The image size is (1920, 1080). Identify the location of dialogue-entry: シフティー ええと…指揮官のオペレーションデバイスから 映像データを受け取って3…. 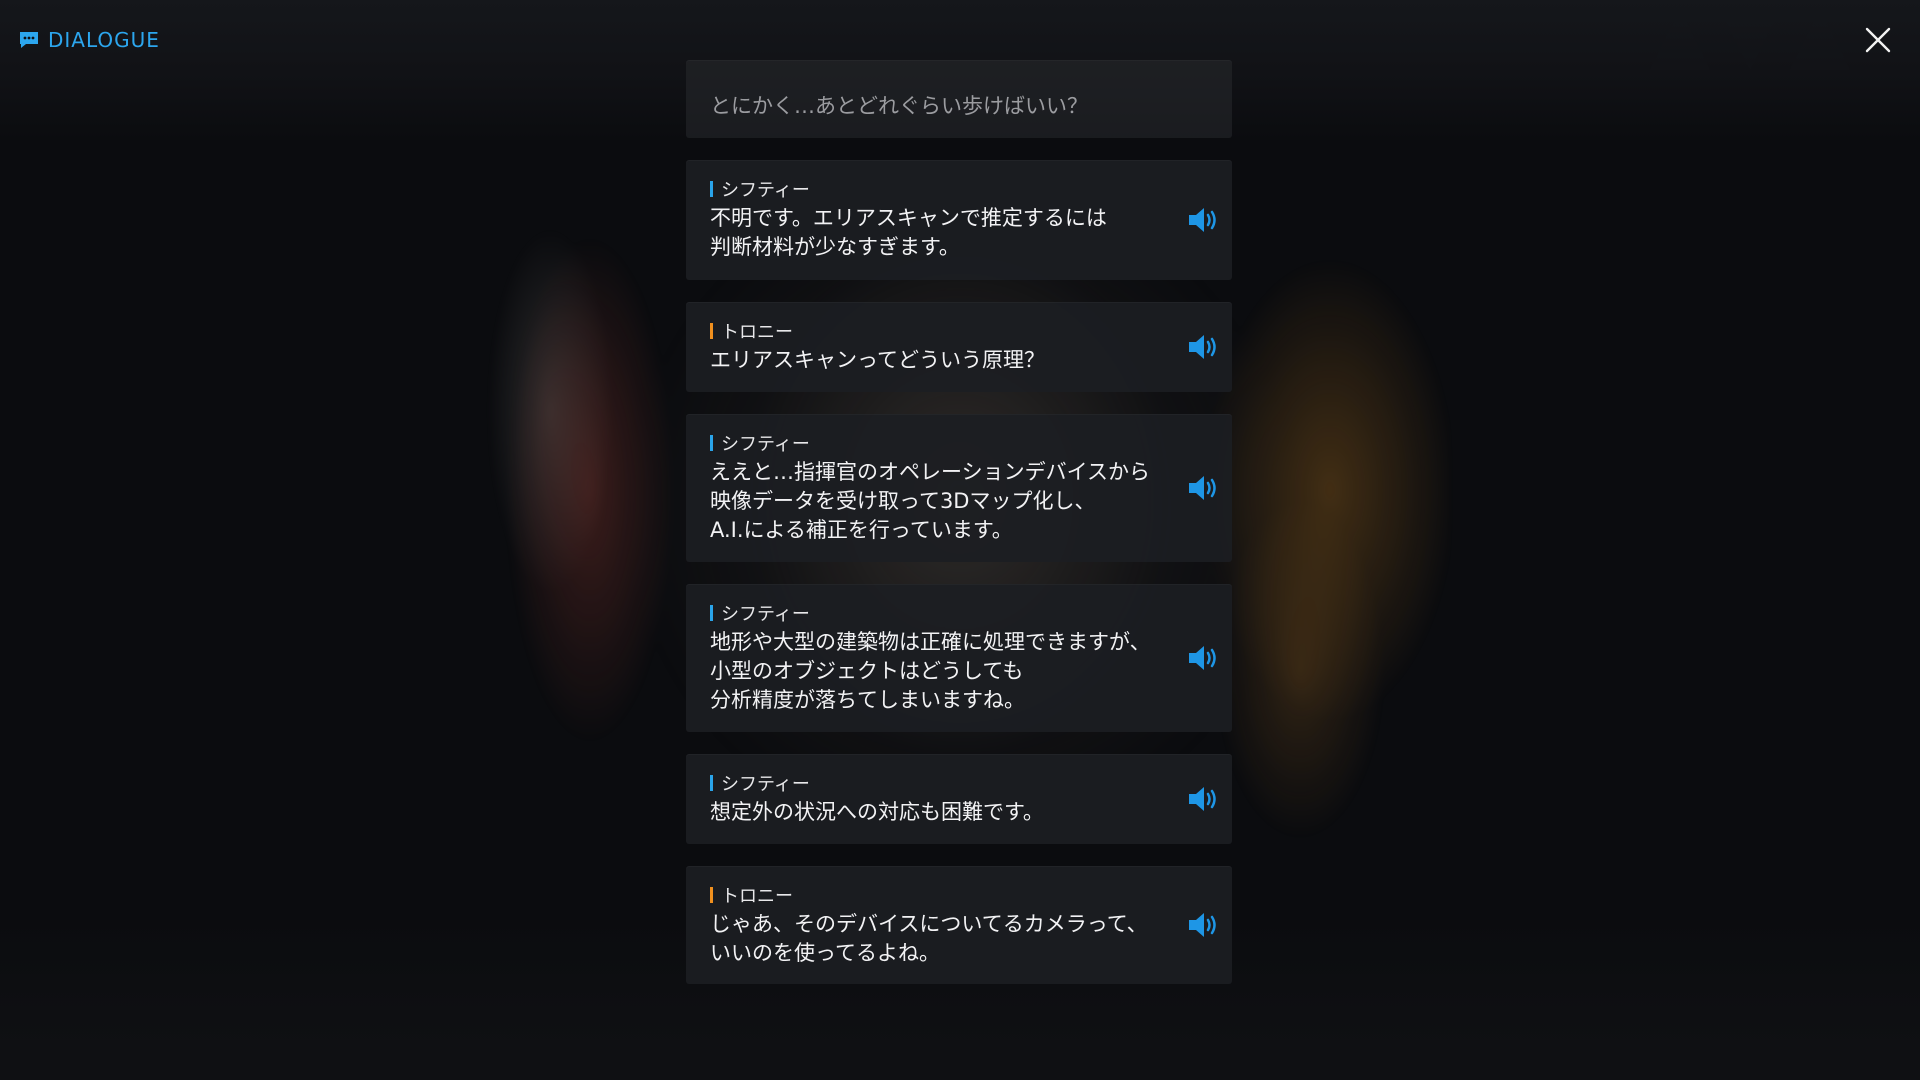
(959, 488).